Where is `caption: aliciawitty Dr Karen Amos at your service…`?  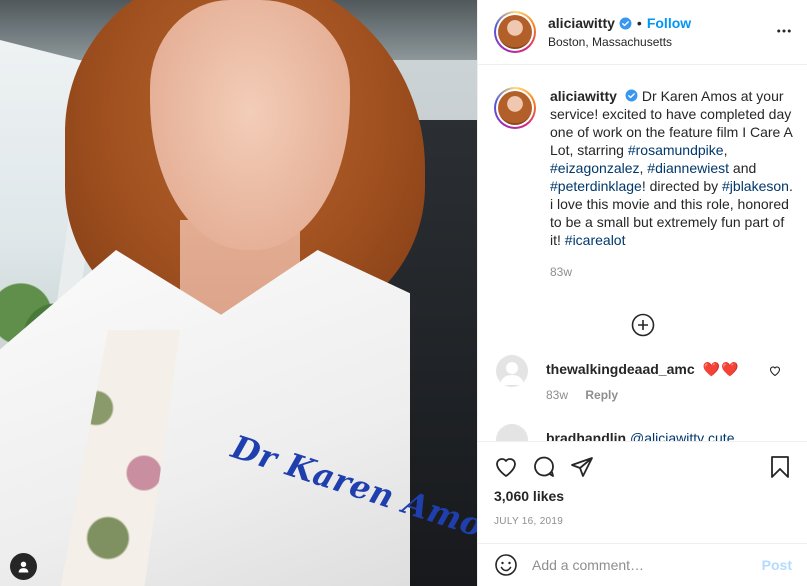
caption: aliciawitty Dr Karen Amos at your service… is located at coordinates (643, 180).